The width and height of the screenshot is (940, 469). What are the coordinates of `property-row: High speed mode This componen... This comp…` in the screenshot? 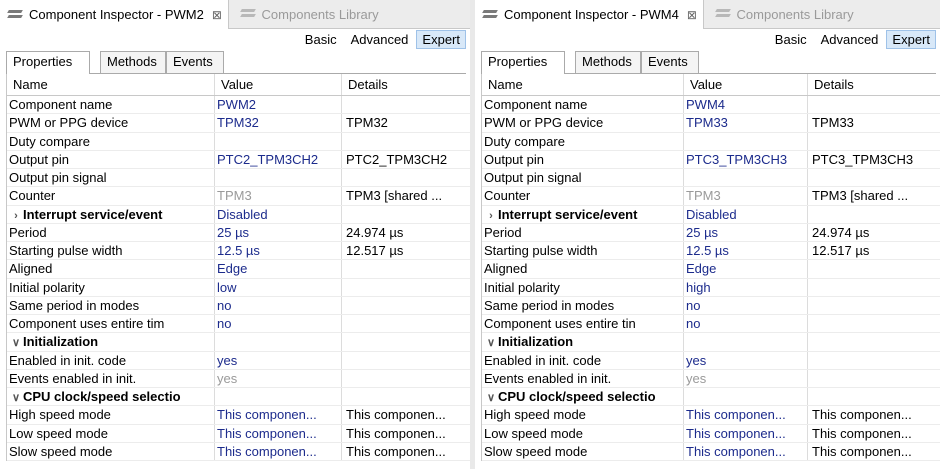 It's located at (711, 415).